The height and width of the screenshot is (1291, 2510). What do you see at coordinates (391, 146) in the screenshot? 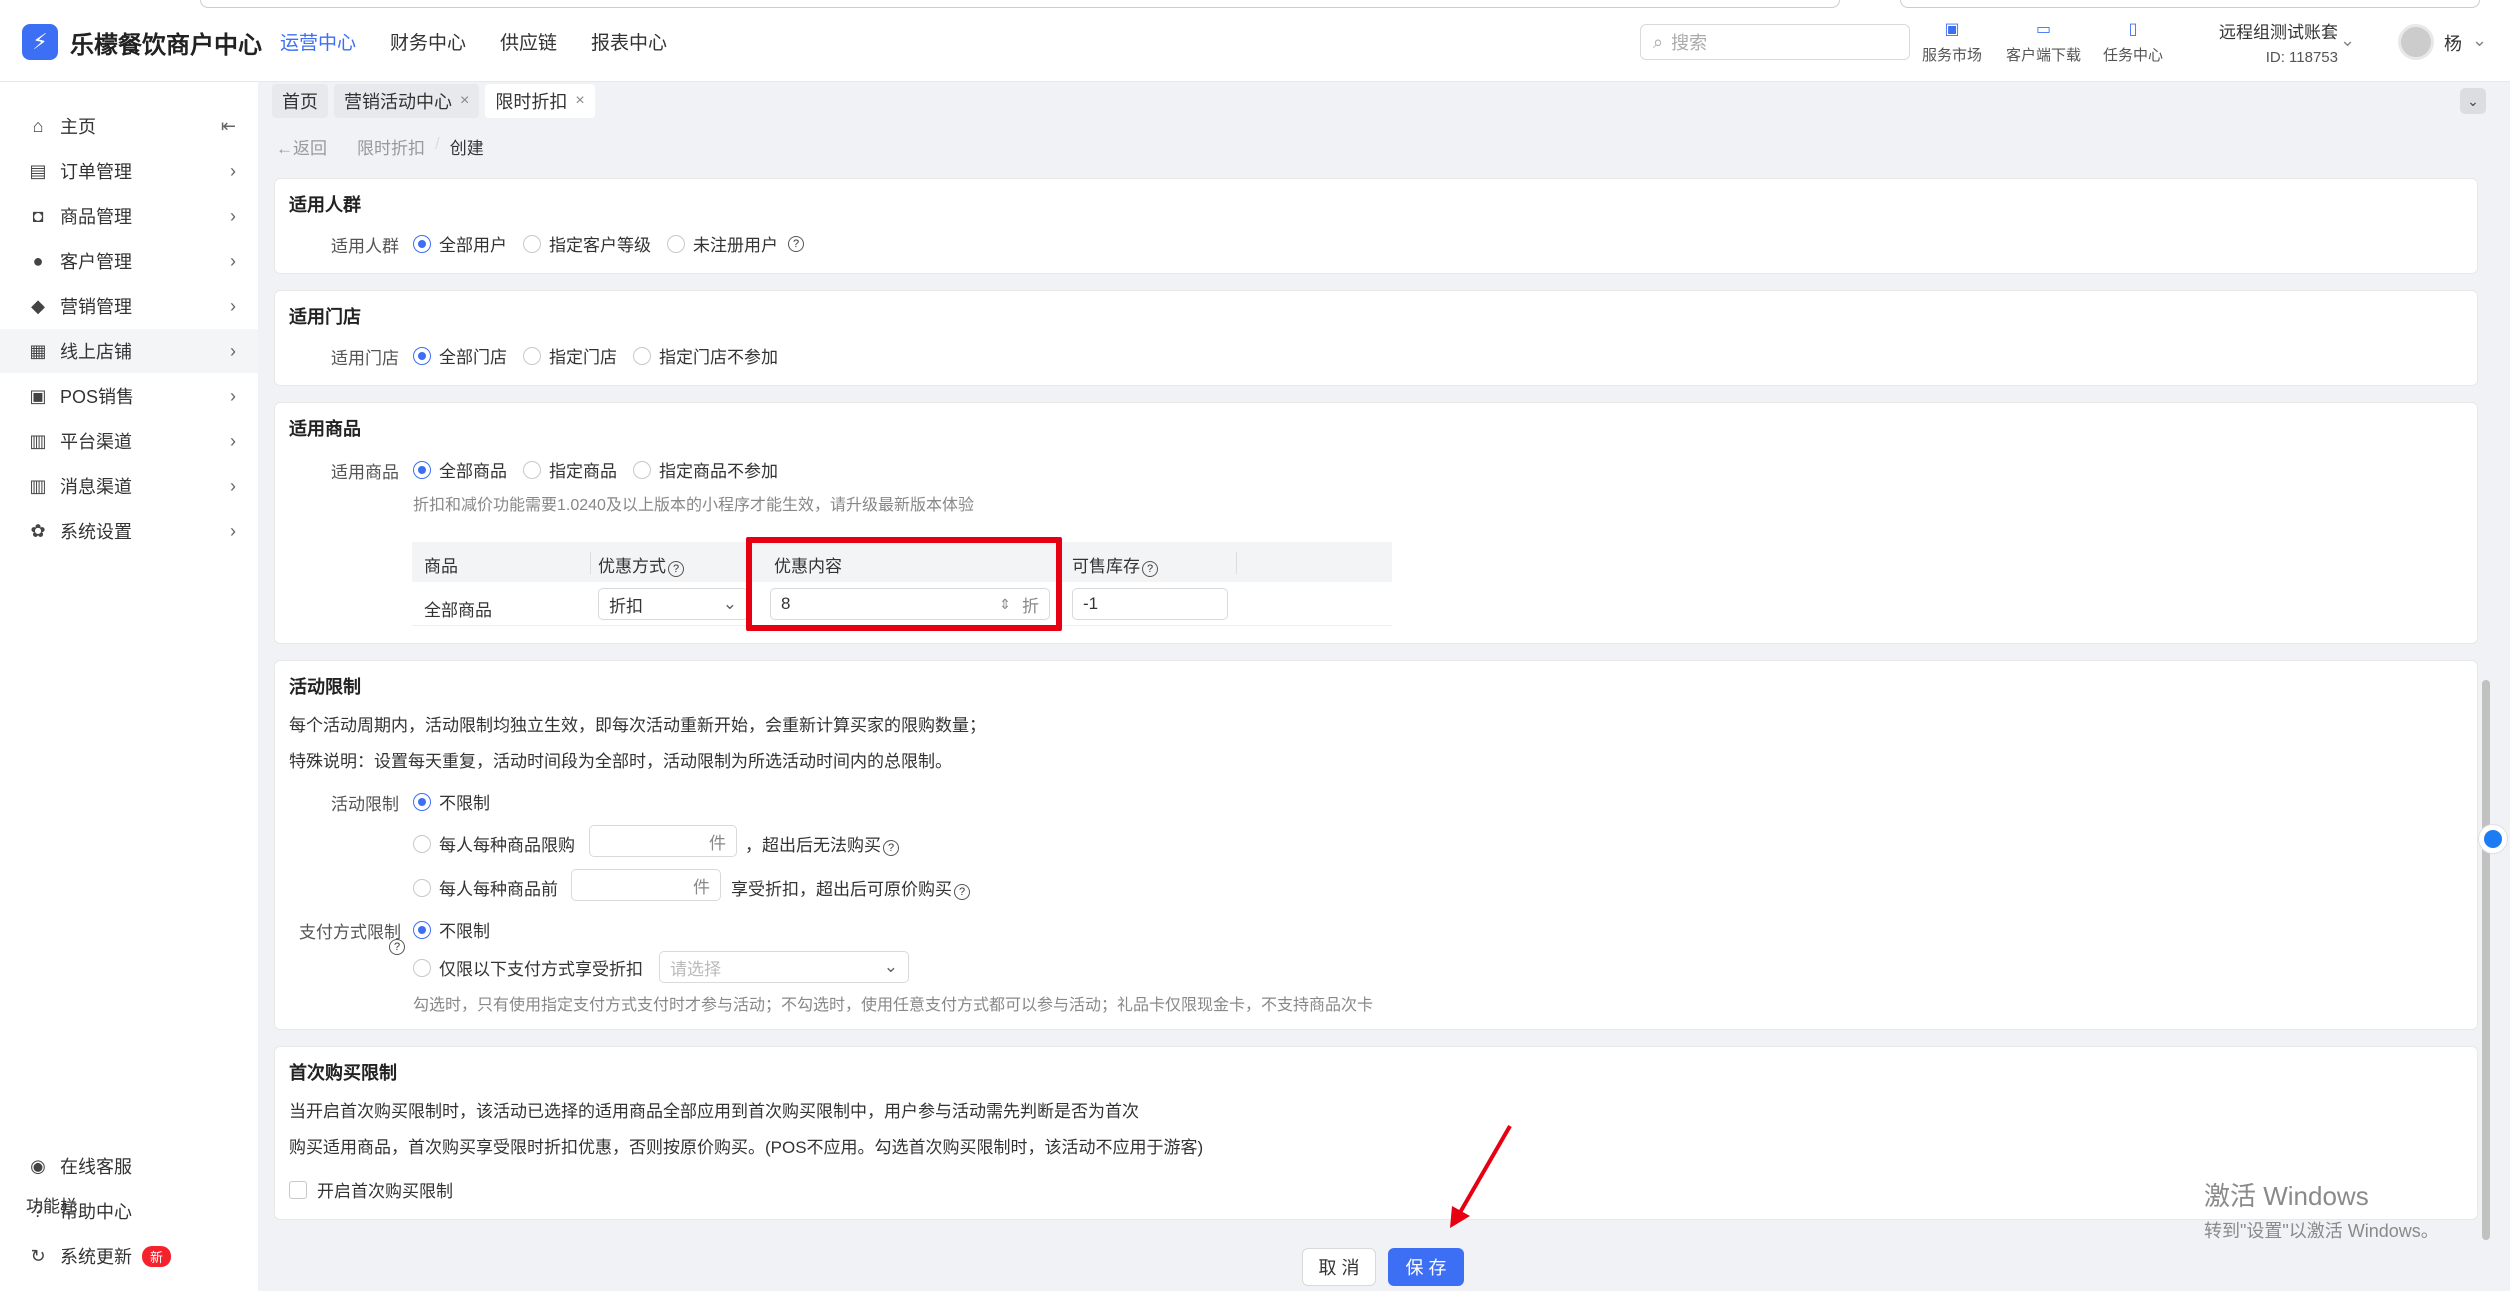
I see `breadcrumb-parent: 限时折扣` at bounding box center [391, 146].